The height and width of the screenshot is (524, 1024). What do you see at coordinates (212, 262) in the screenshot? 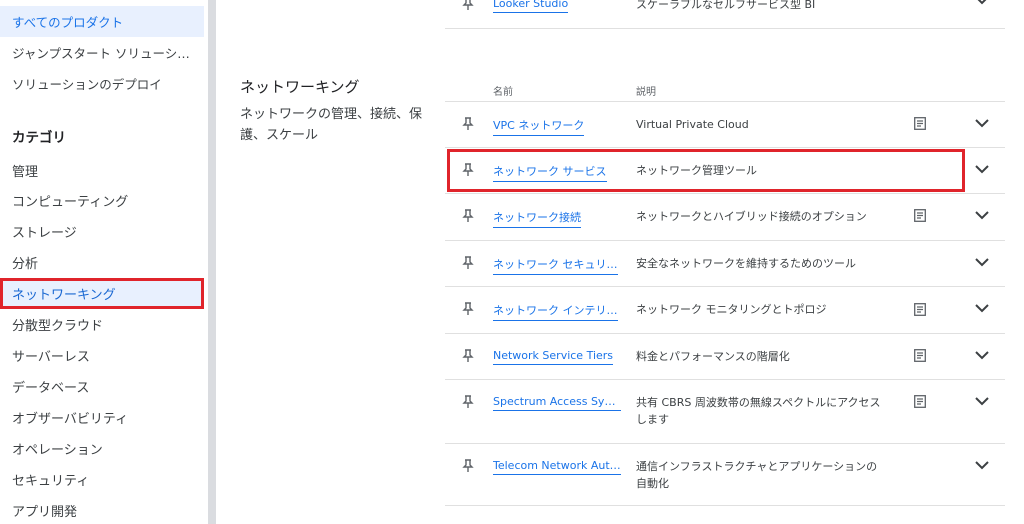
I see `sidebar-scrollbar` at bounding box center [212, 262].